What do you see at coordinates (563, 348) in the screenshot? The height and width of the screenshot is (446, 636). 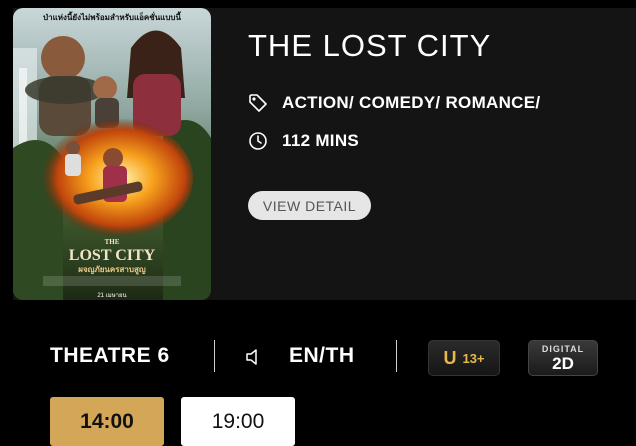 I see `format-top: DIGITAL` at bounding box center [563, 348].